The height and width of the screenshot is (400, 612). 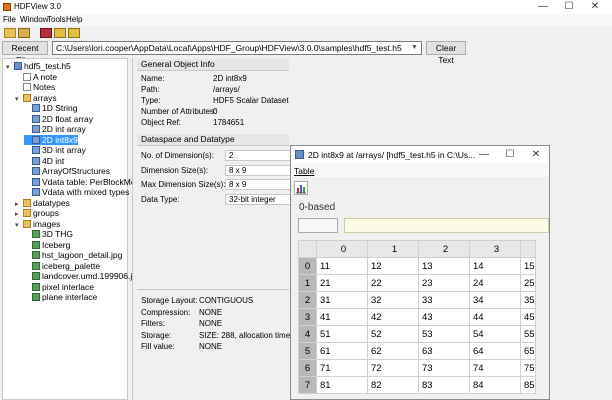 What do you see at coordinates (342, 300) in the screenshot?
I see `table-cell: 31` at bounding box center [342, 300].